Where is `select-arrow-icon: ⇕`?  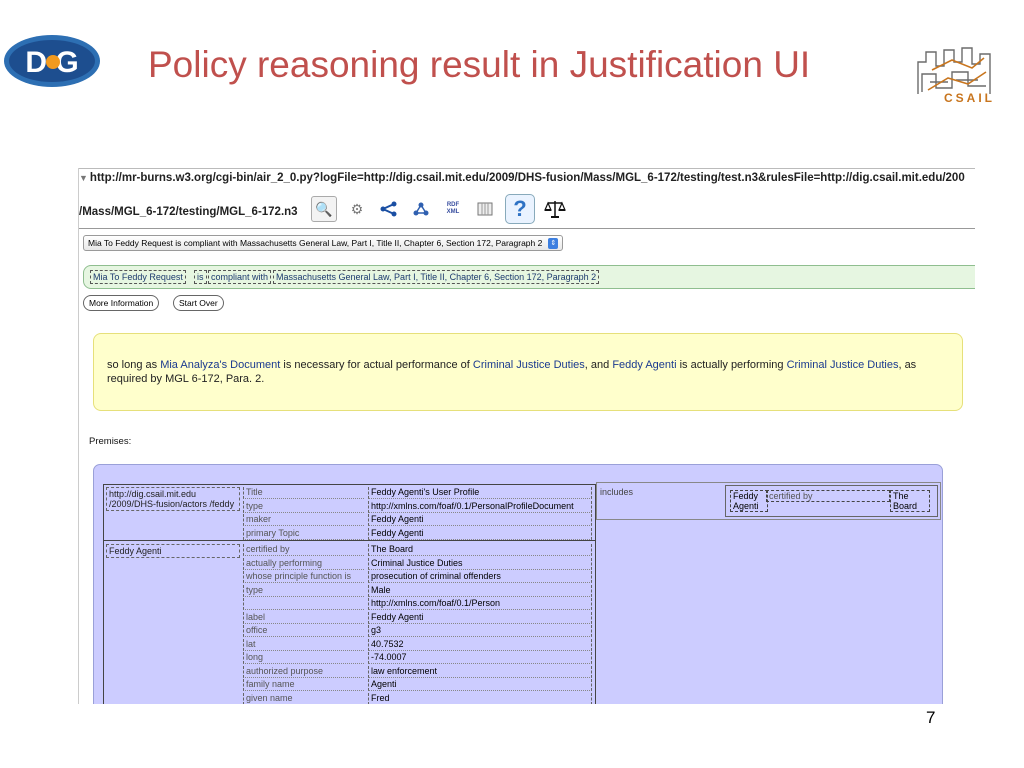
select-arrow-icon: ⇕ is located at coordinates (553, 243).